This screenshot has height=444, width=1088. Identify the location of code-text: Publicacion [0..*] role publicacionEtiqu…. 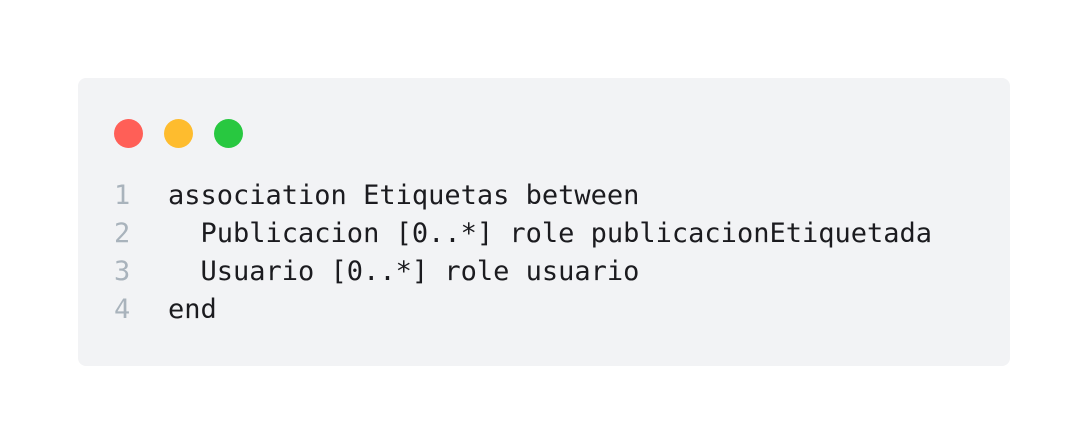
(550, 233).